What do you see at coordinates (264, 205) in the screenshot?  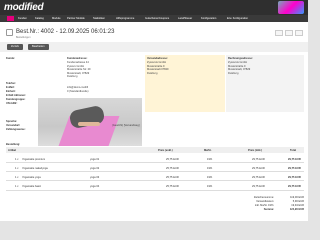 I see `tax-label: inkl. MwSt. 19%:` at bounding box center [264, 205].